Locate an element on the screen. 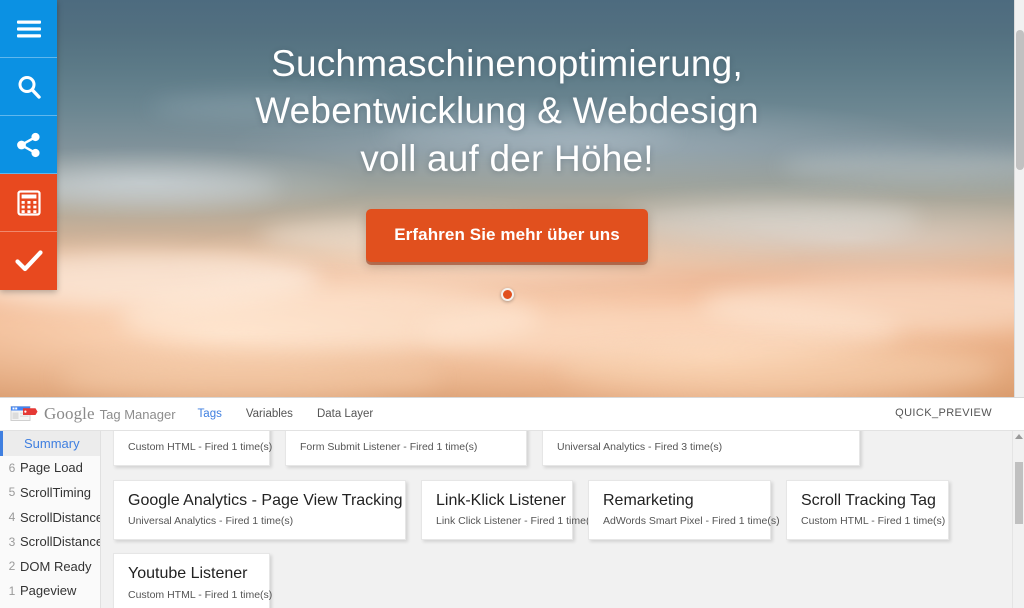 This screenshot has width=1024, height=608. hero-headline-line-2: Webentwicklung & Webdesign is located at coordinates (507, 111).